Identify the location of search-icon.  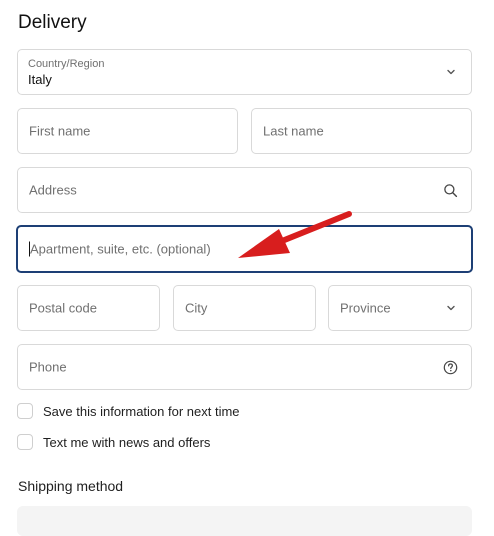
(450, 190).